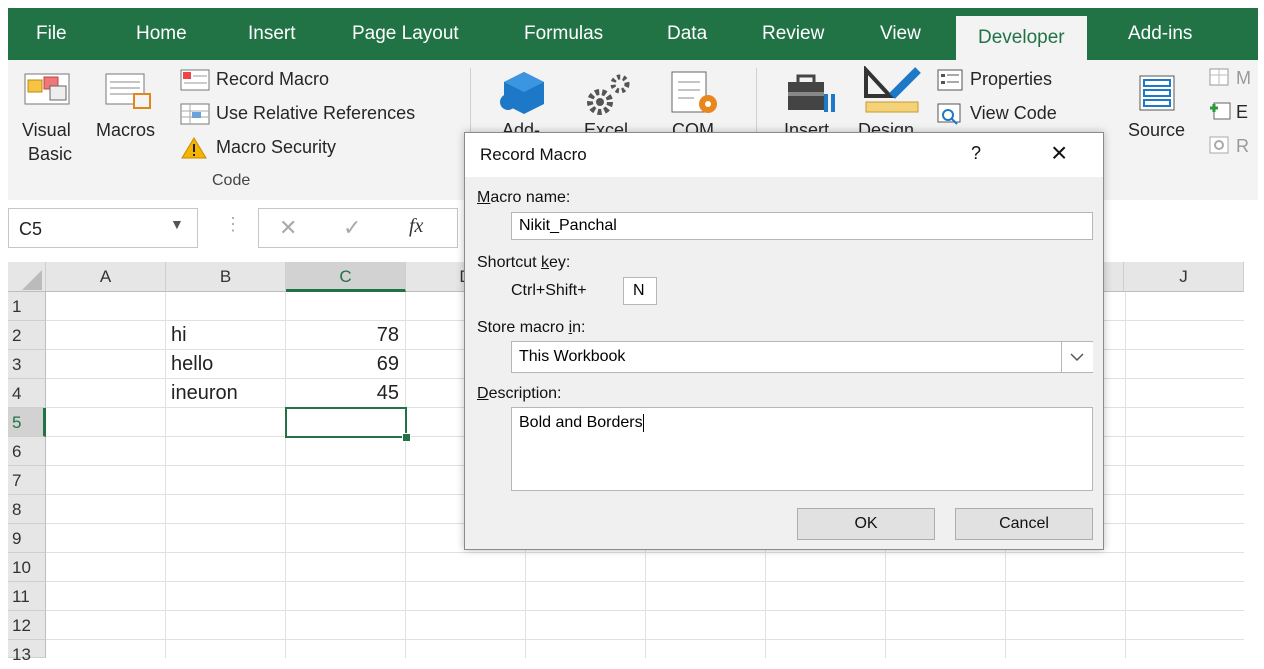  I want to click on tab-file: File, so click(51, 34).